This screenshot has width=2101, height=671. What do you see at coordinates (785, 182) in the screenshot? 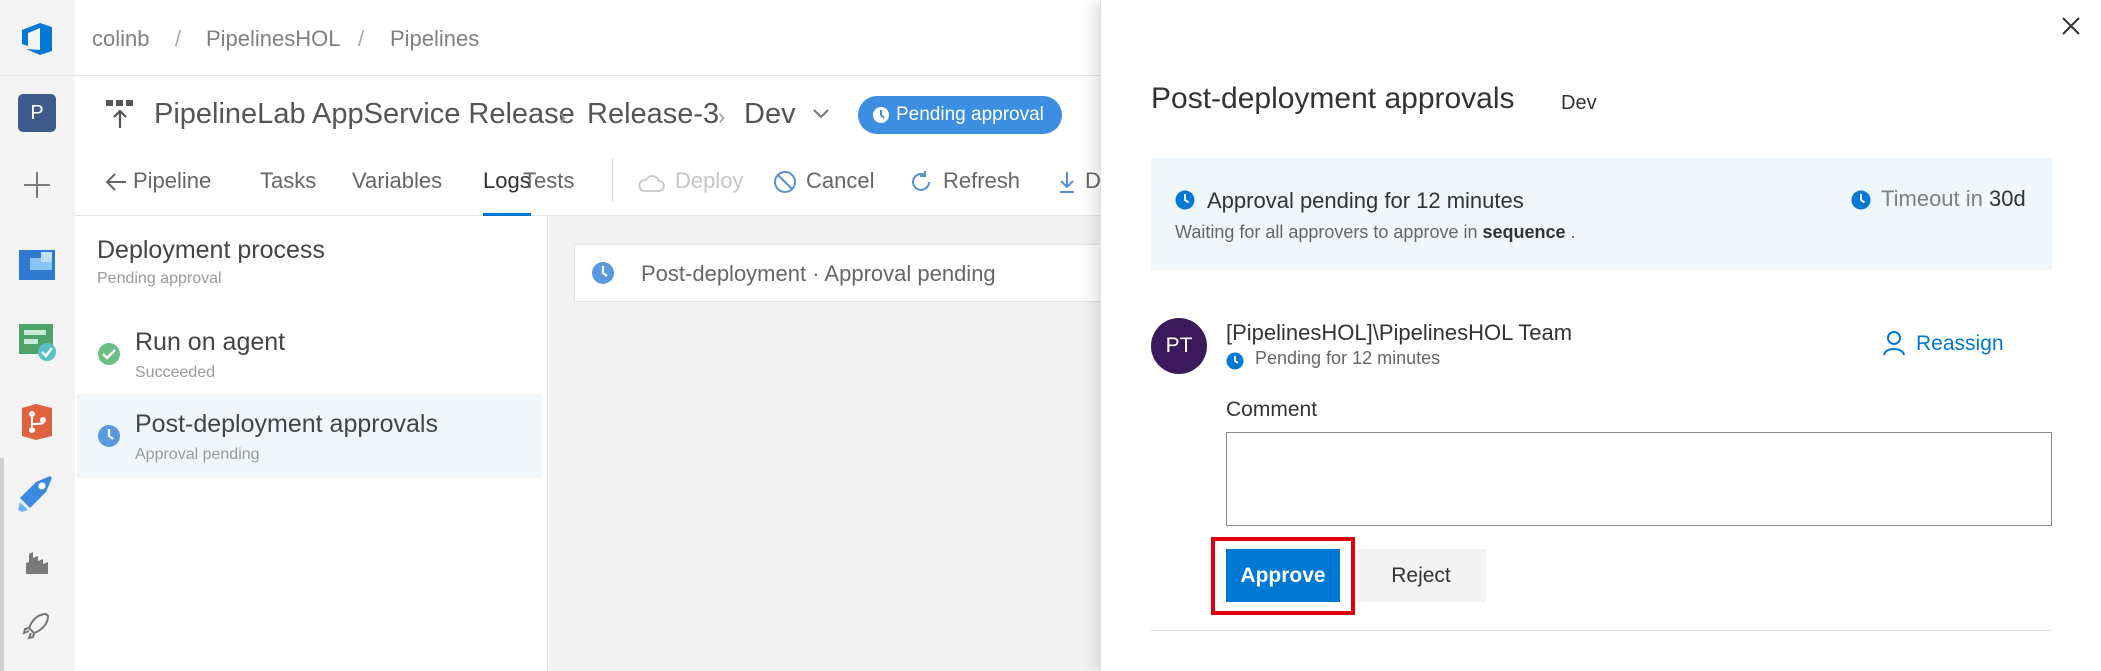
I see `cancel-icon` at bounding box center [785, 182].